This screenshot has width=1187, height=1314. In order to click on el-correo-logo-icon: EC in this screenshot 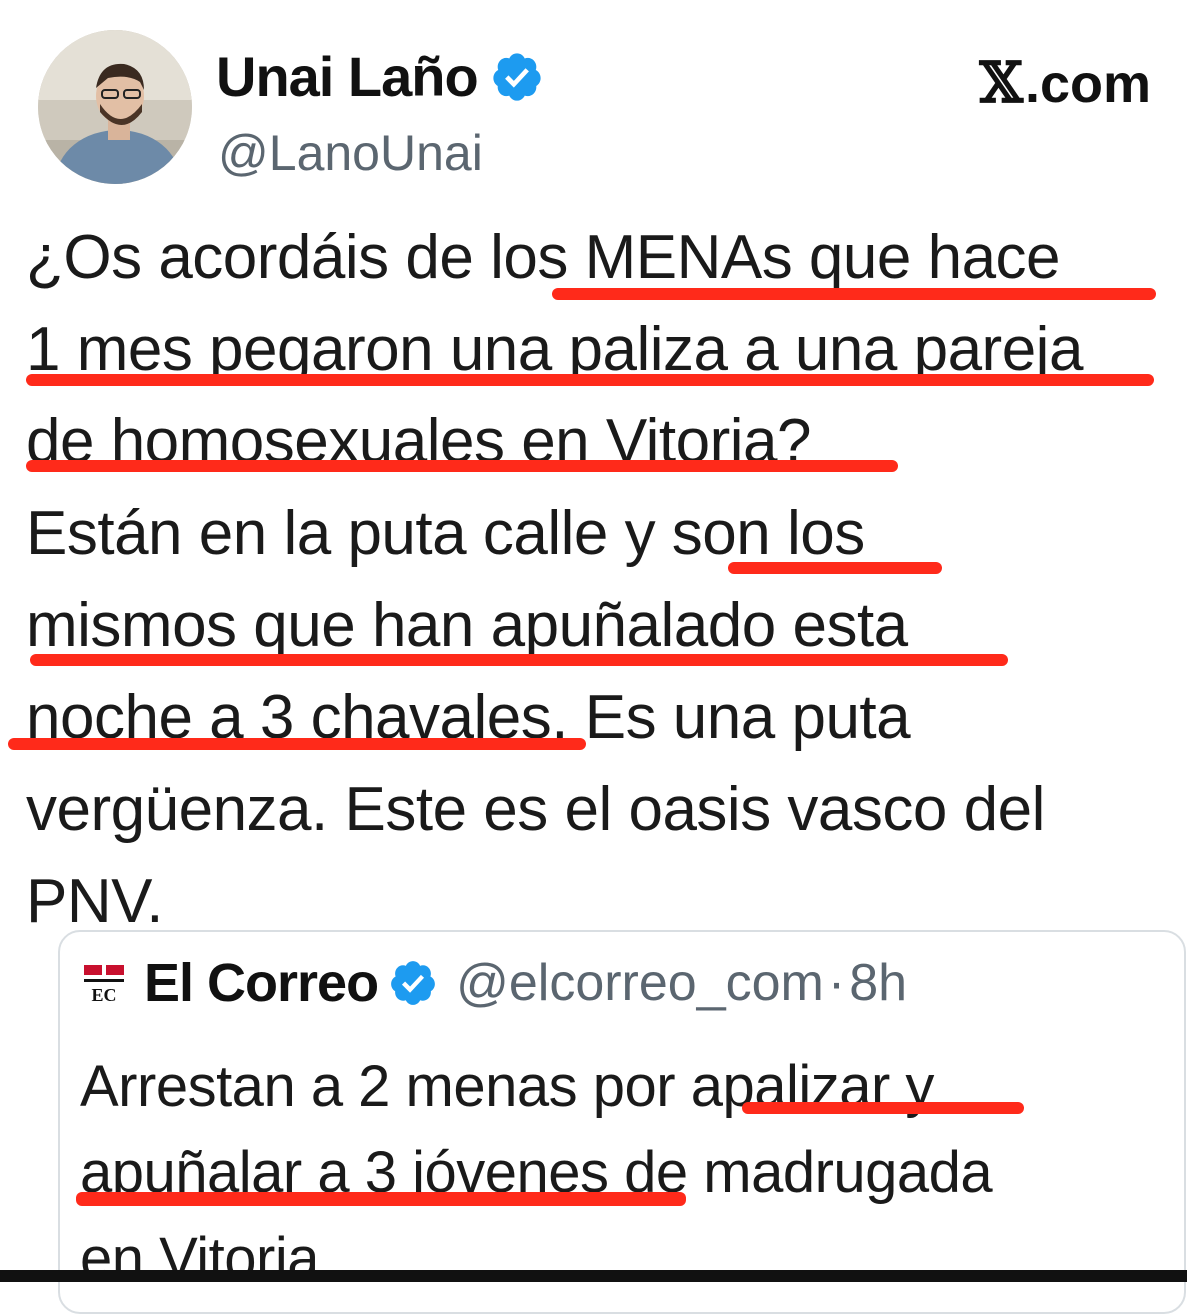, I will do `click(104, 985)`.